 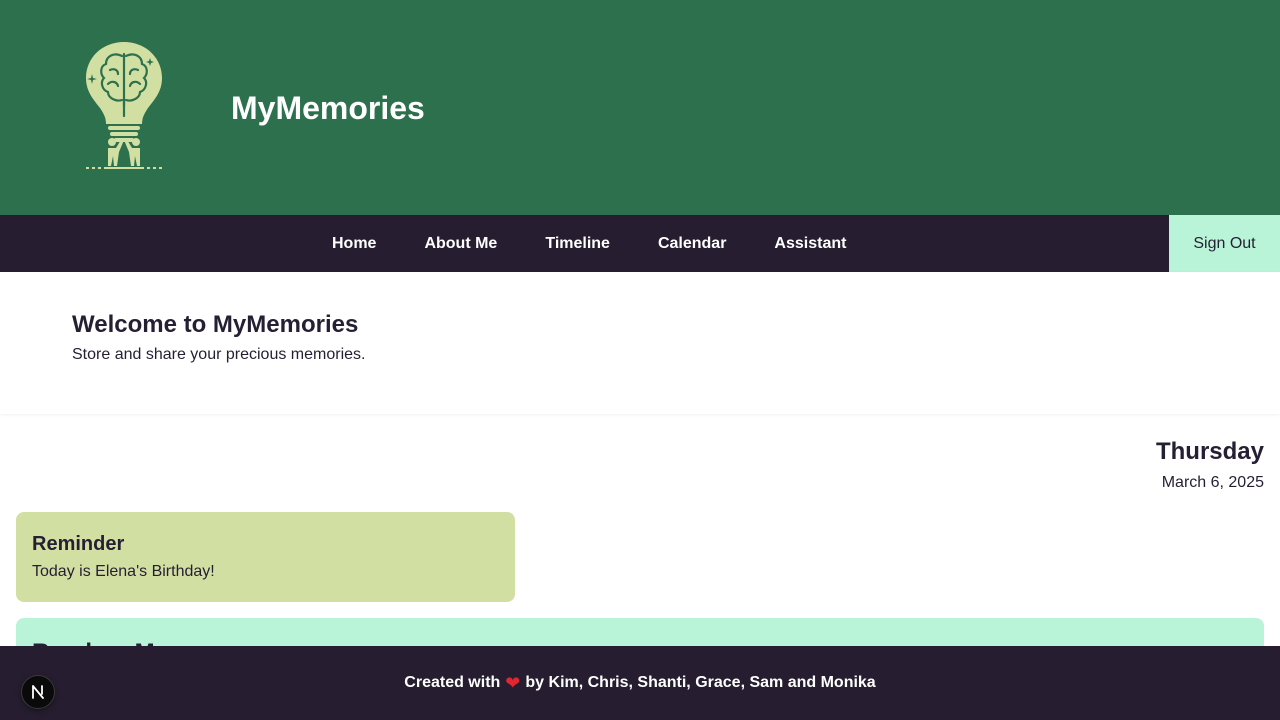 What do you see at coordinates (577, 243) in the screenshot?
I see `nav-link-timeline: Timeline` at bounding box center [577, 243].